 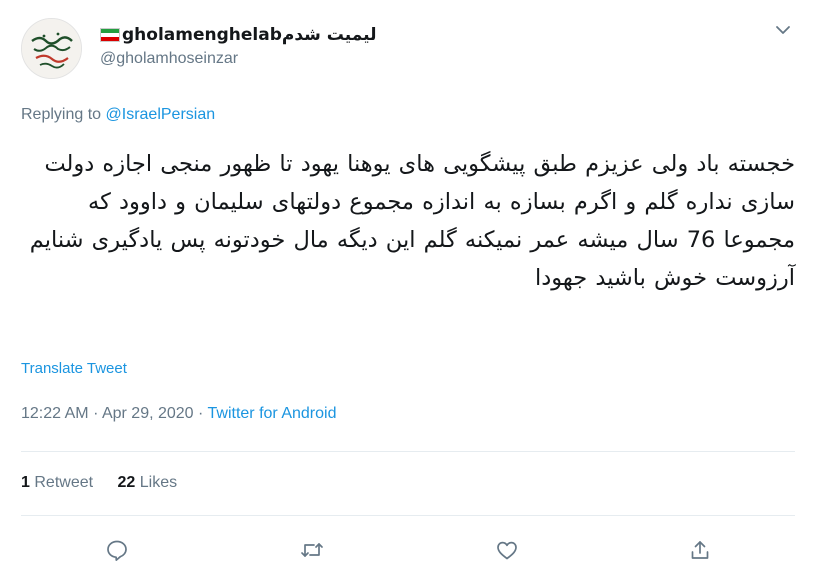 I want to click on more-options-button, so click(x=783, y=30).